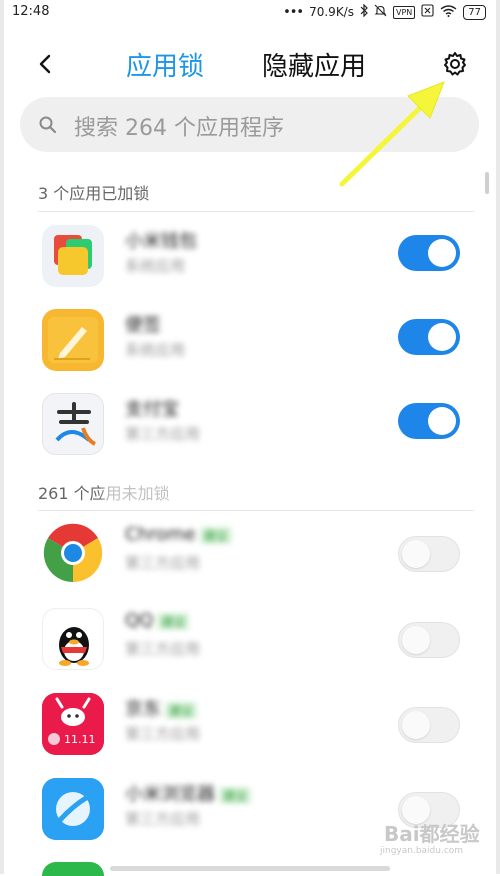 The height and width of the screenshot is (876, 500). What do you see at coordinates (161, 241) in the screenshot?
I see `app-name: 小米钱包` at bounding box center [161, 241].